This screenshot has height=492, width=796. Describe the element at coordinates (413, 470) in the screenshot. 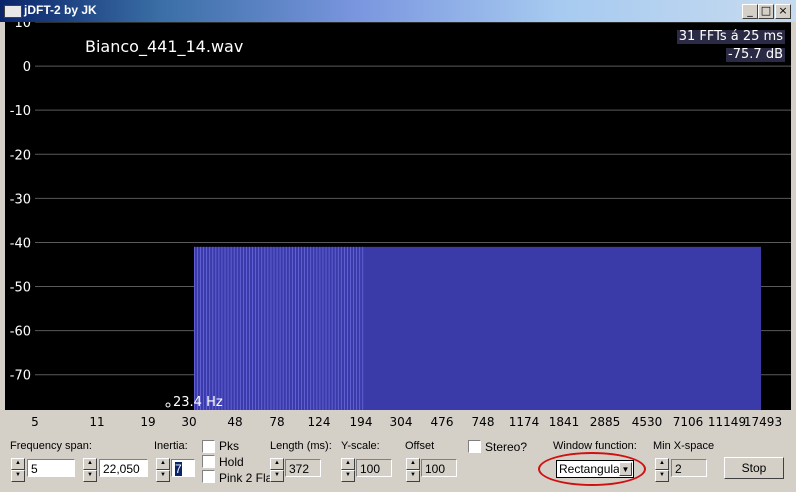

I see `offset-spinner: ▲ ▼` at that location.